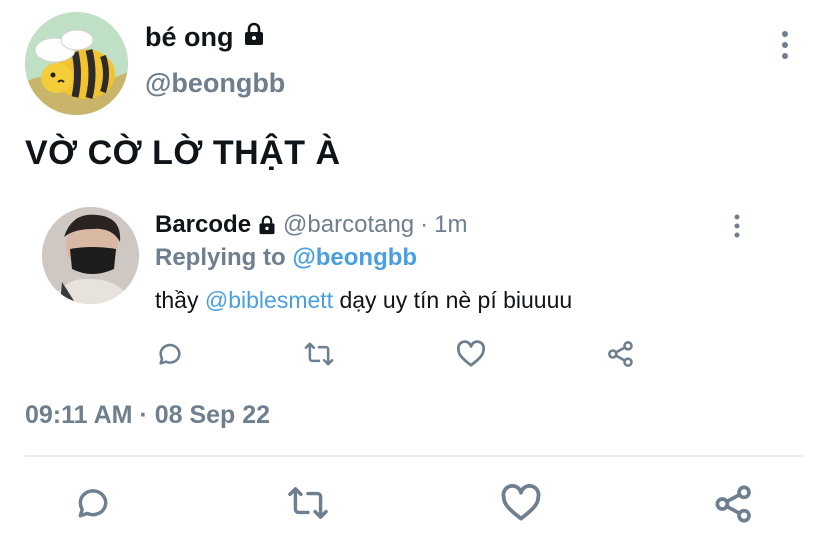 The width and height of the screenshot is (828, 549). Describe the element at coordinates (220, 257) in the screenshot. I see `replying-label: Replying to` at that location.